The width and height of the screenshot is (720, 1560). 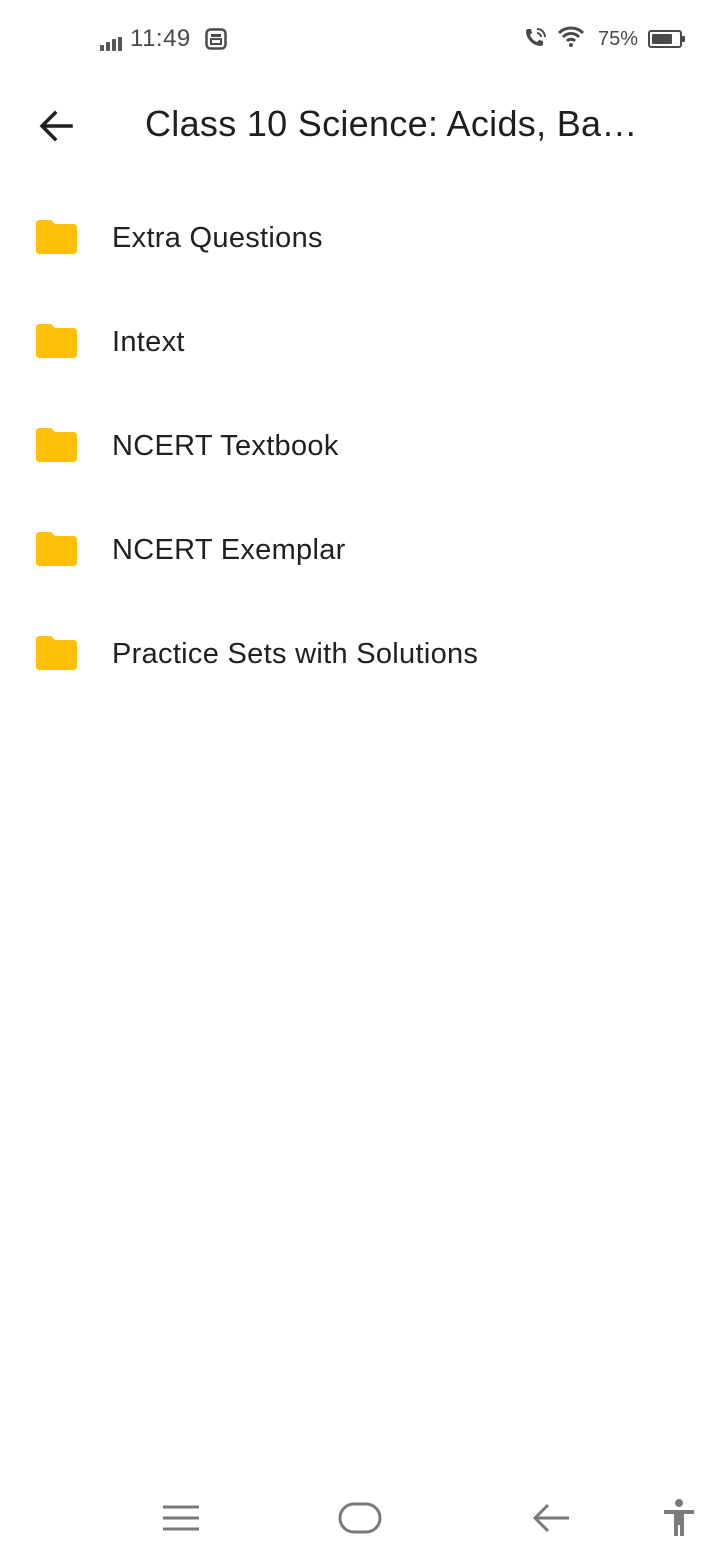 I want to click on back-button, so click(x=56, y=126).